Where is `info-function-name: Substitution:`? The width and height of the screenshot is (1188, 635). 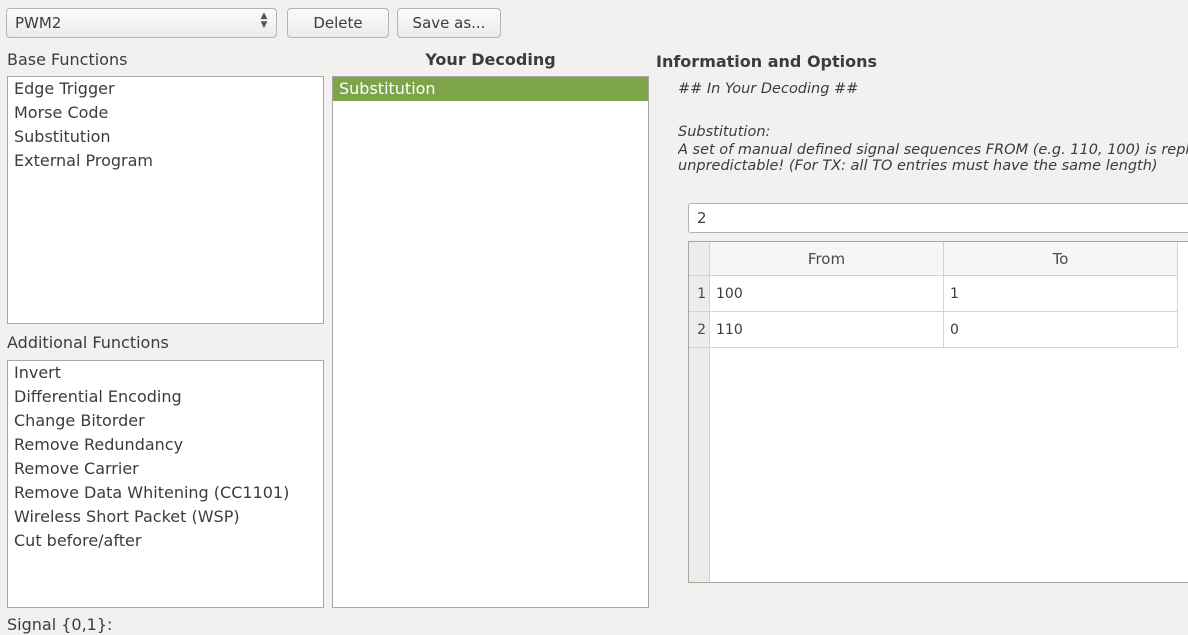 info-function-name: Substitution: is located at coordinates (724, 132).